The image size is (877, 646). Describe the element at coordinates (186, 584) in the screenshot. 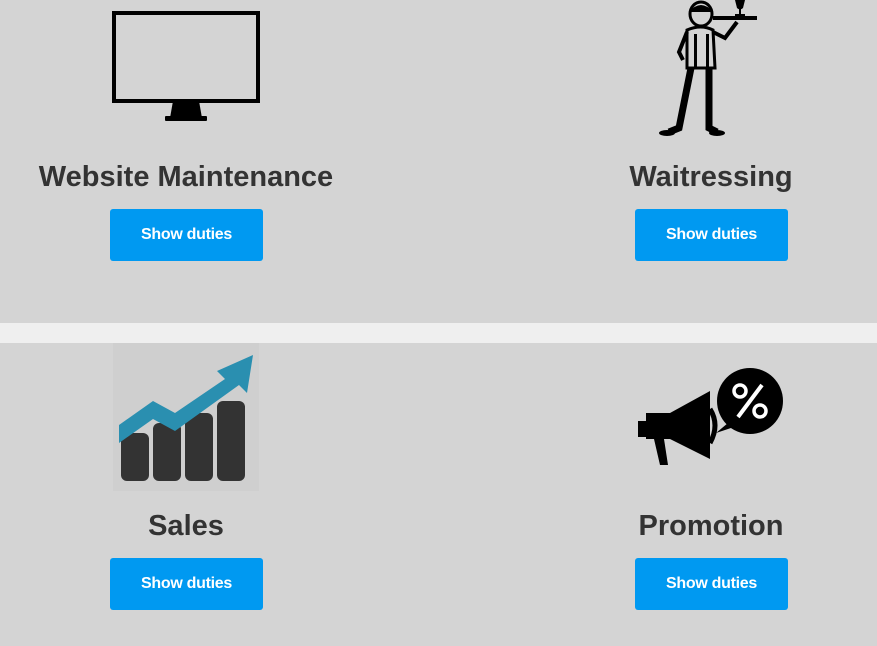

I see `show-duties-button-sales: Show duties` at that location.